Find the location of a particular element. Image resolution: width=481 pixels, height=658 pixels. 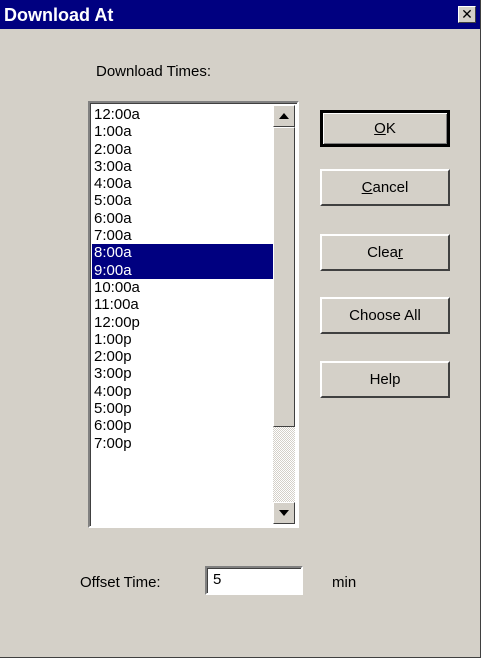

scroll-up-button is located at coordinates (284, 116).